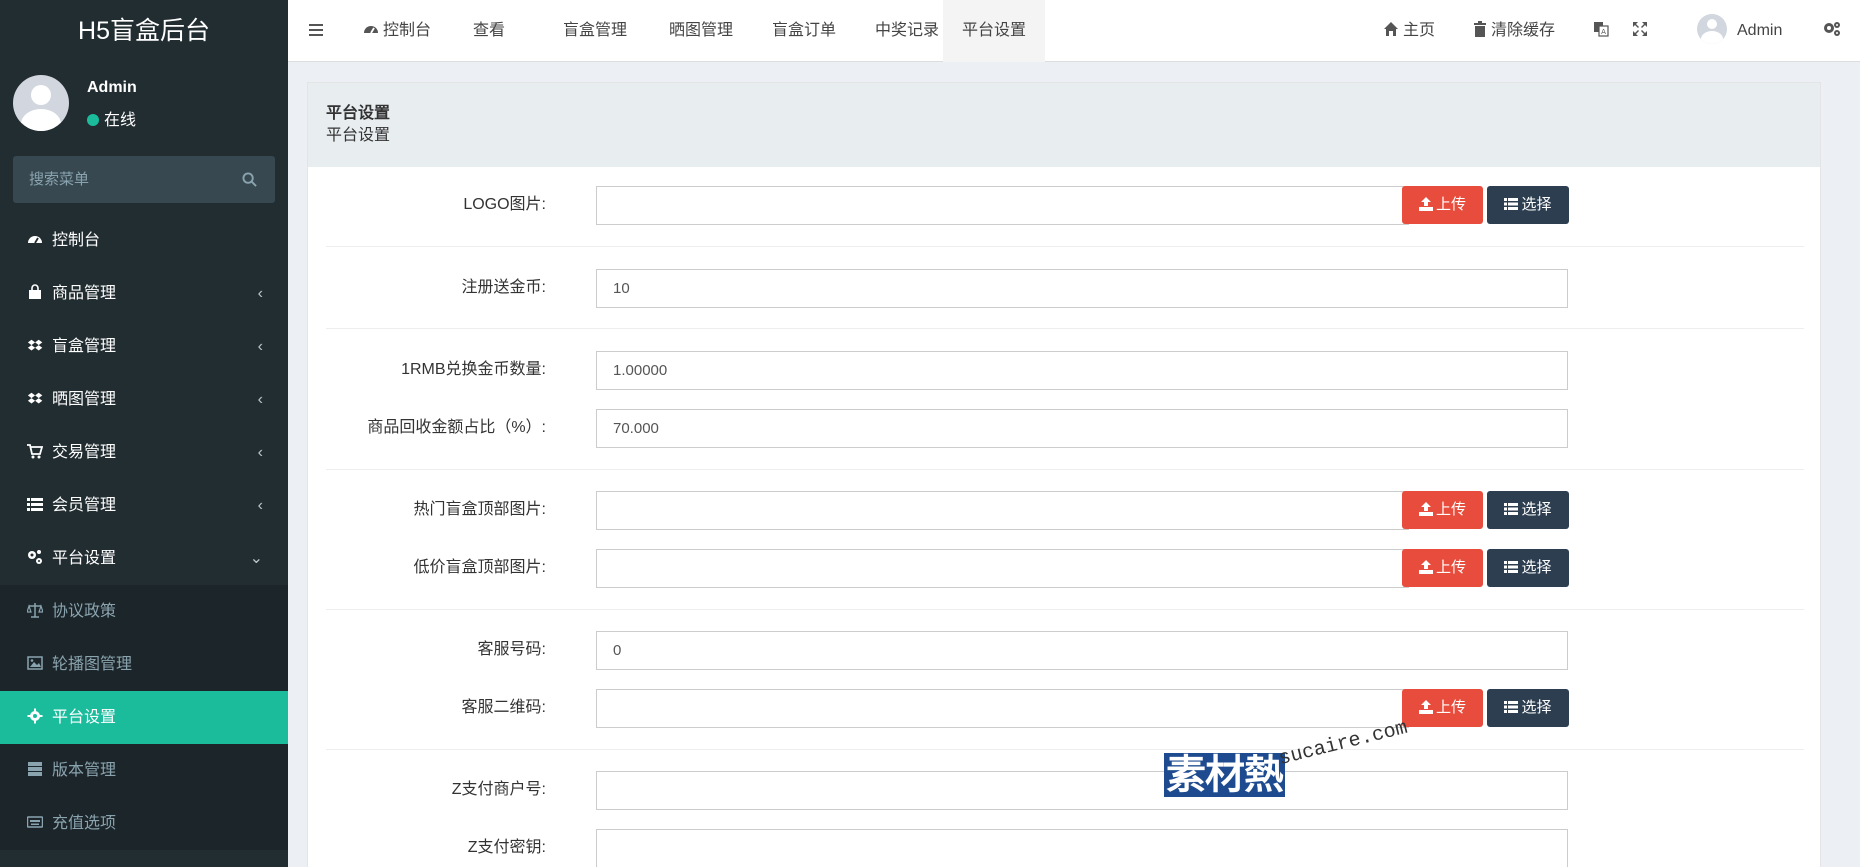 Image resolution: width=1860 pixels, height=867 pixels. Describe the element at coordinates (1002, 568) in the screenshot. I see `cheap-top-image-input` at that location.